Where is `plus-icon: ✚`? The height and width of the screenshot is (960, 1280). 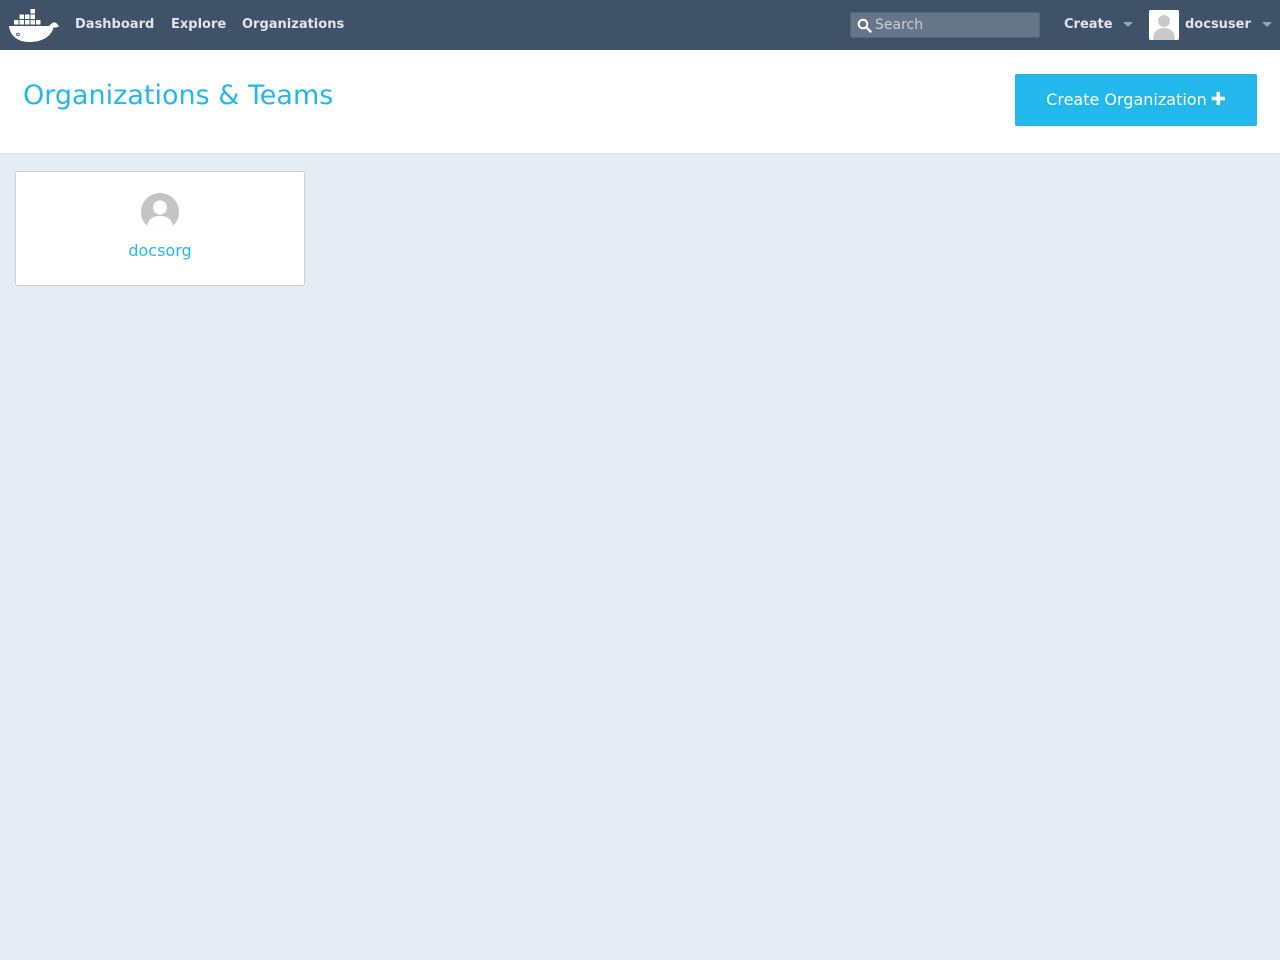 plus-icon: ✚ is located at coordinates (1218, 99).